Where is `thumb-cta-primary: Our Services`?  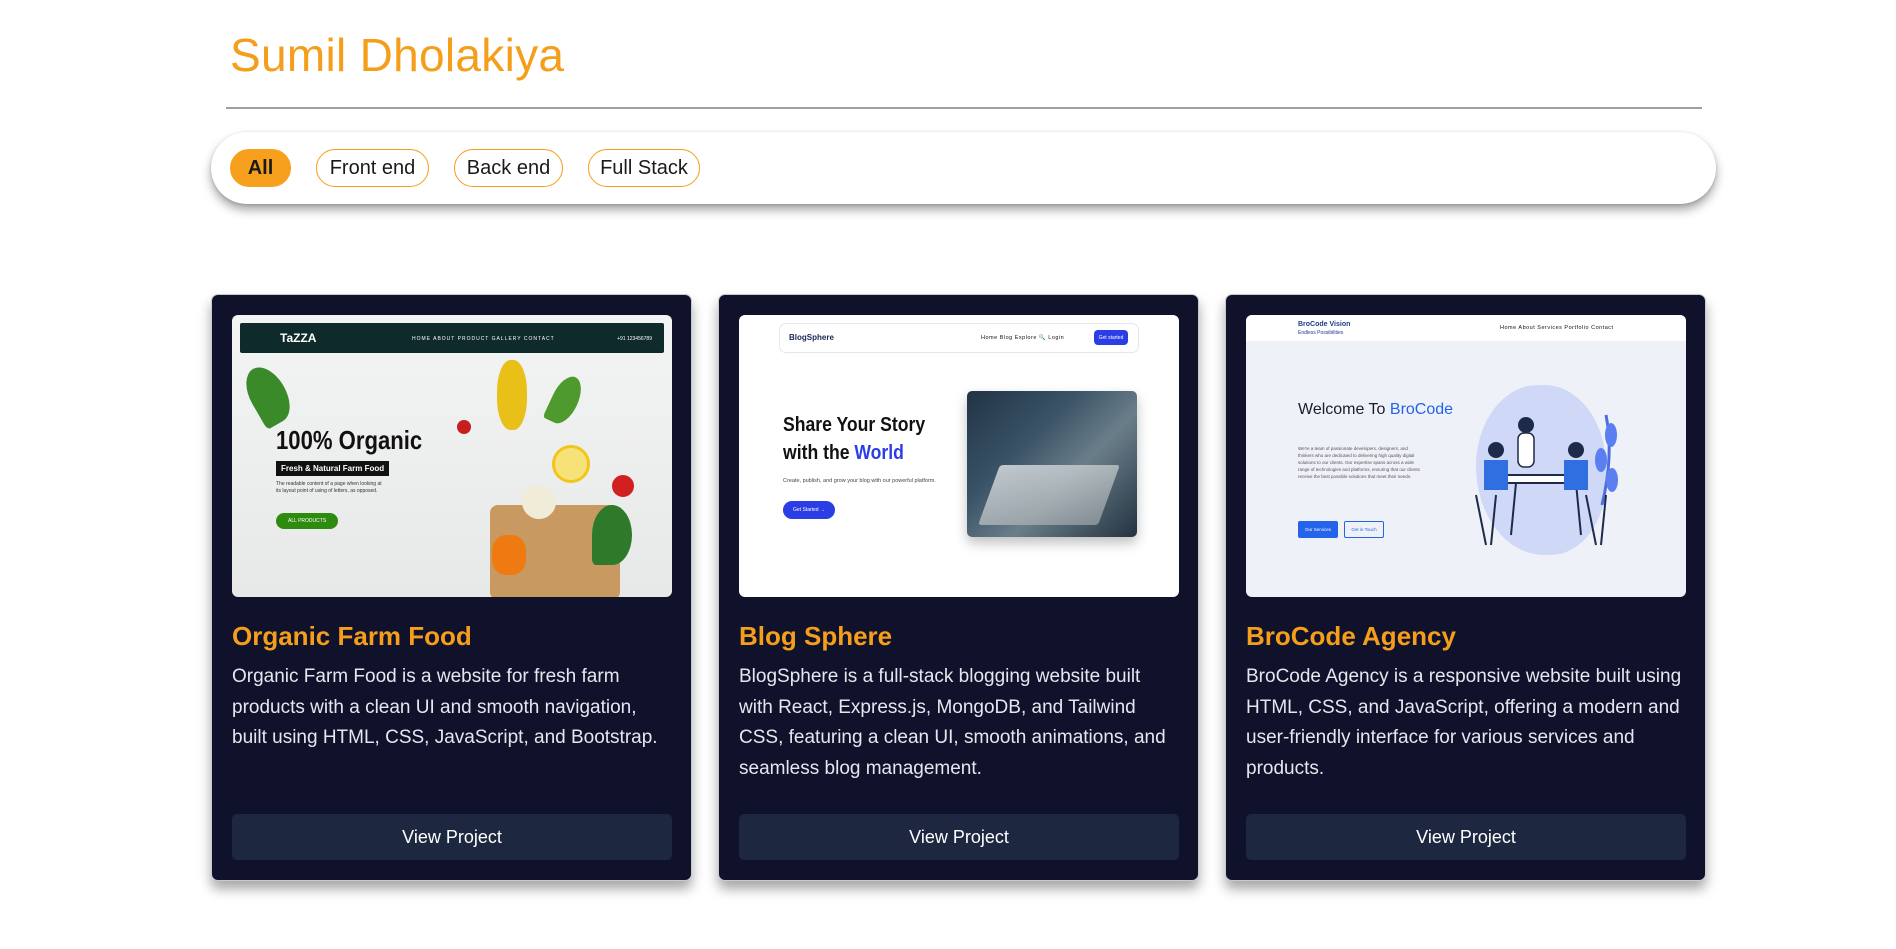 thumb-cta-primary: Our Services is located at coordinates (1318, 529).